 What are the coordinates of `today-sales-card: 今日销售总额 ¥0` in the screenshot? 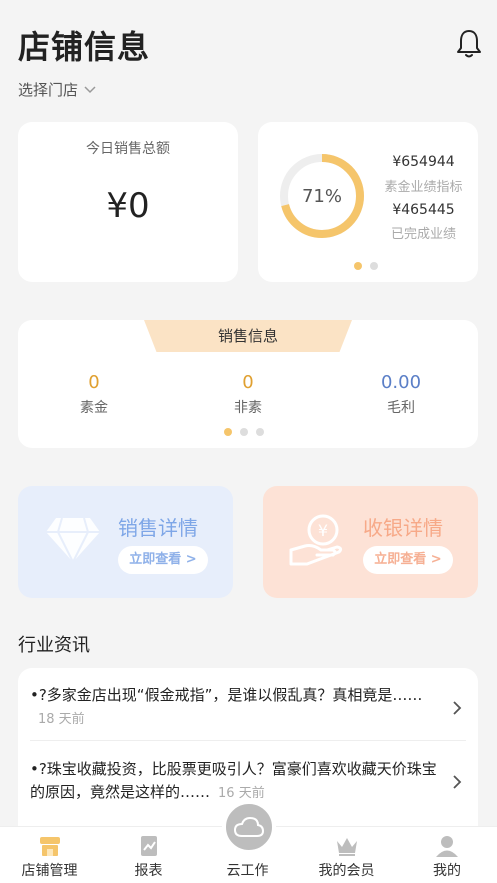 It's located at (128, 202).